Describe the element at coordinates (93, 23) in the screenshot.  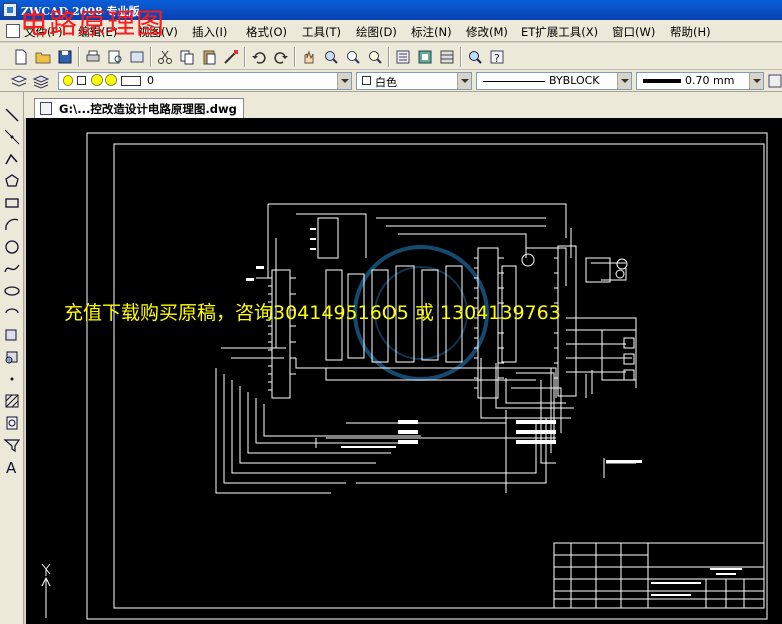
I see `overlay-title-text: 电路原理图` at that location.